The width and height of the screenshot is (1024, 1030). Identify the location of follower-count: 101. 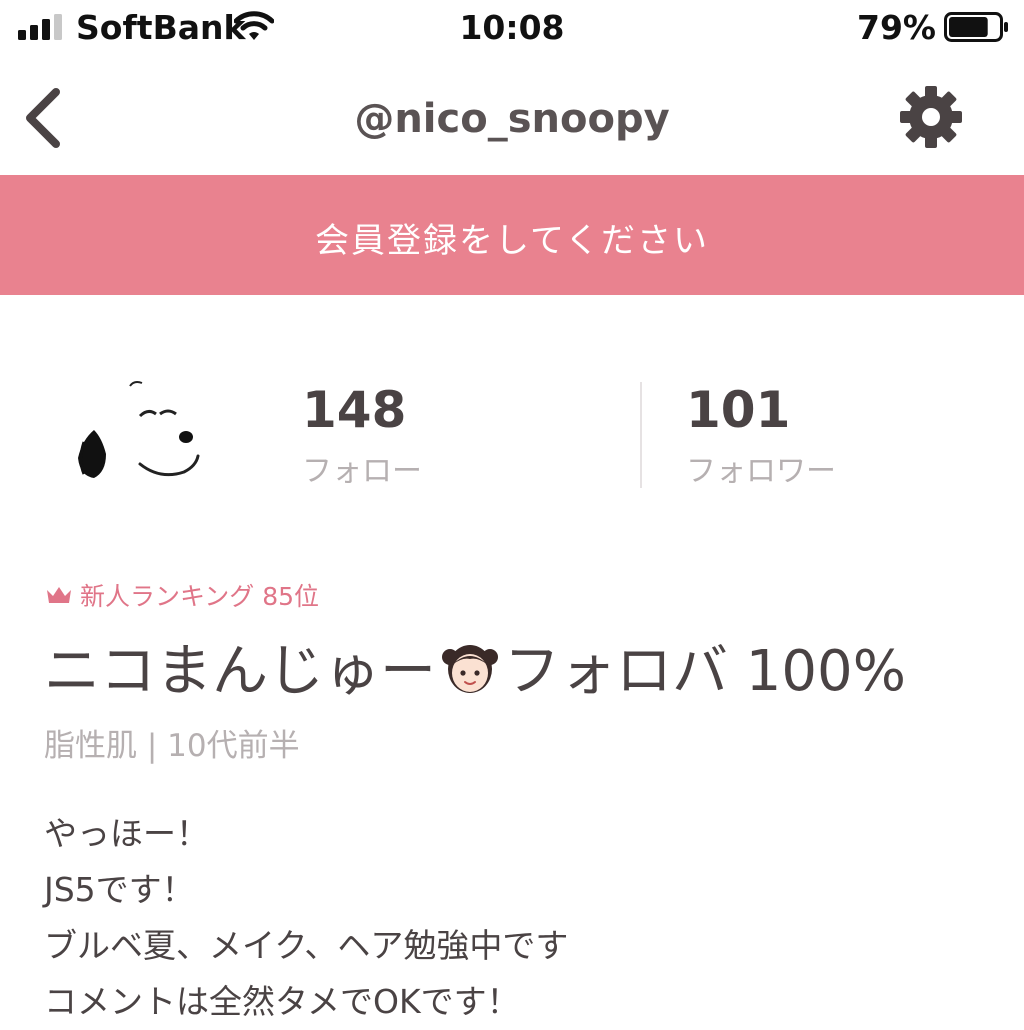
(738, 410).